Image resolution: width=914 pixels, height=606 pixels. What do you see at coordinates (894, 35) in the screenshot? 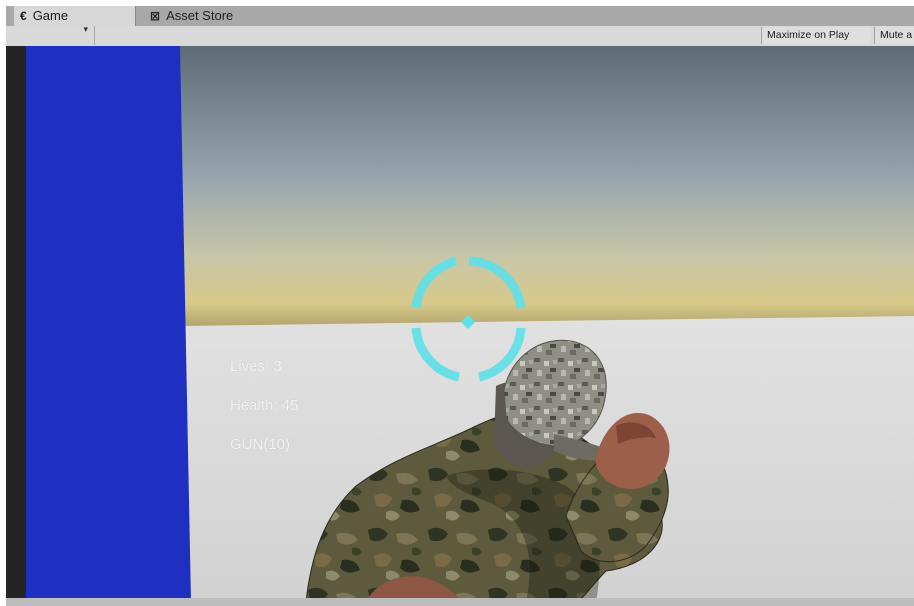
I see `mute-audio-button: Mute a` at bounding box center [894, 35].